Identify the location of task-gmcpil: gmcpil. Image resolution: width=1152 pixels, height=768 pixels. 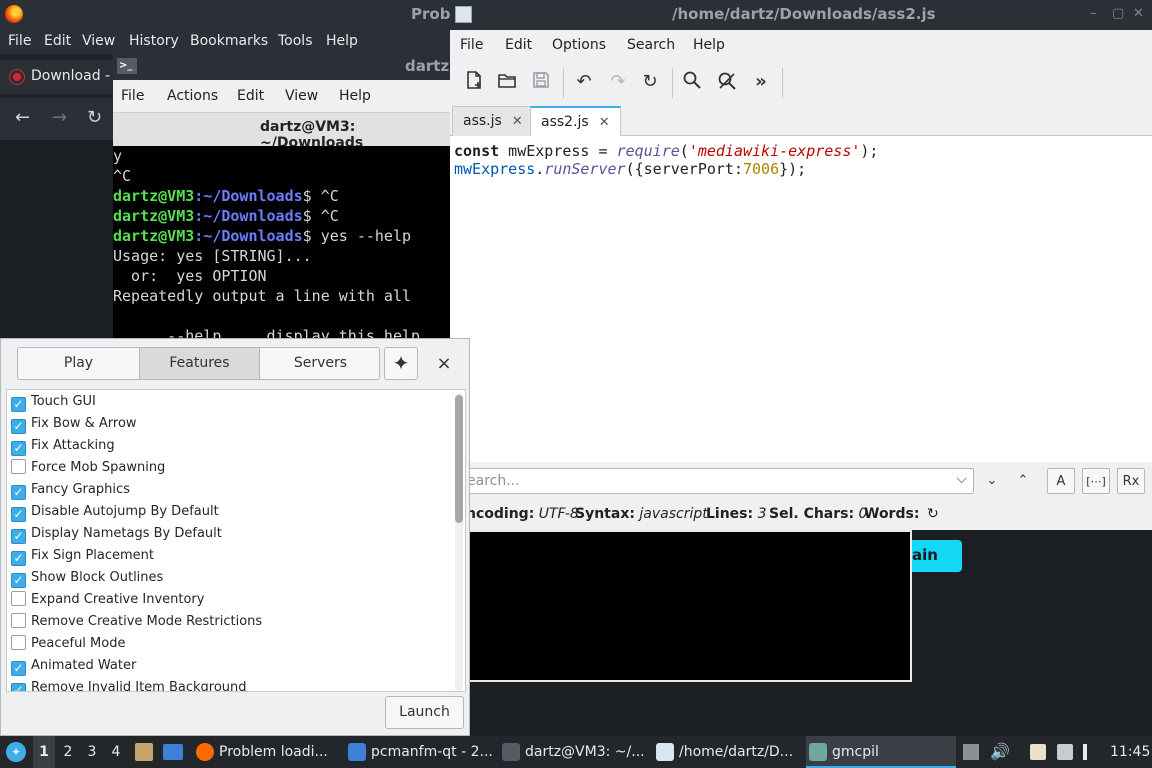
(881, 752).